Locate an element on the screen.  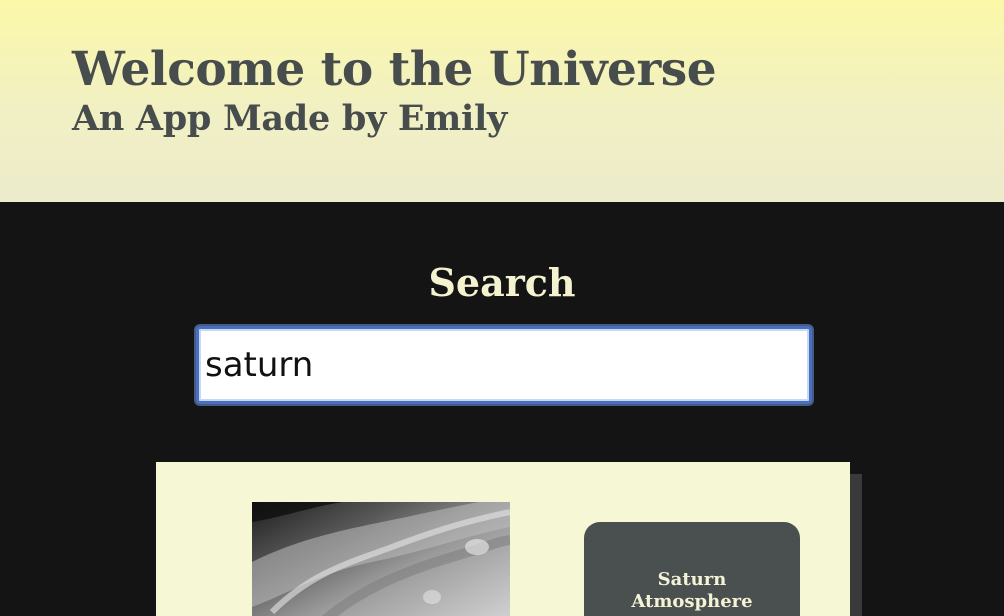
search-input is located at coordinates (504, 365).